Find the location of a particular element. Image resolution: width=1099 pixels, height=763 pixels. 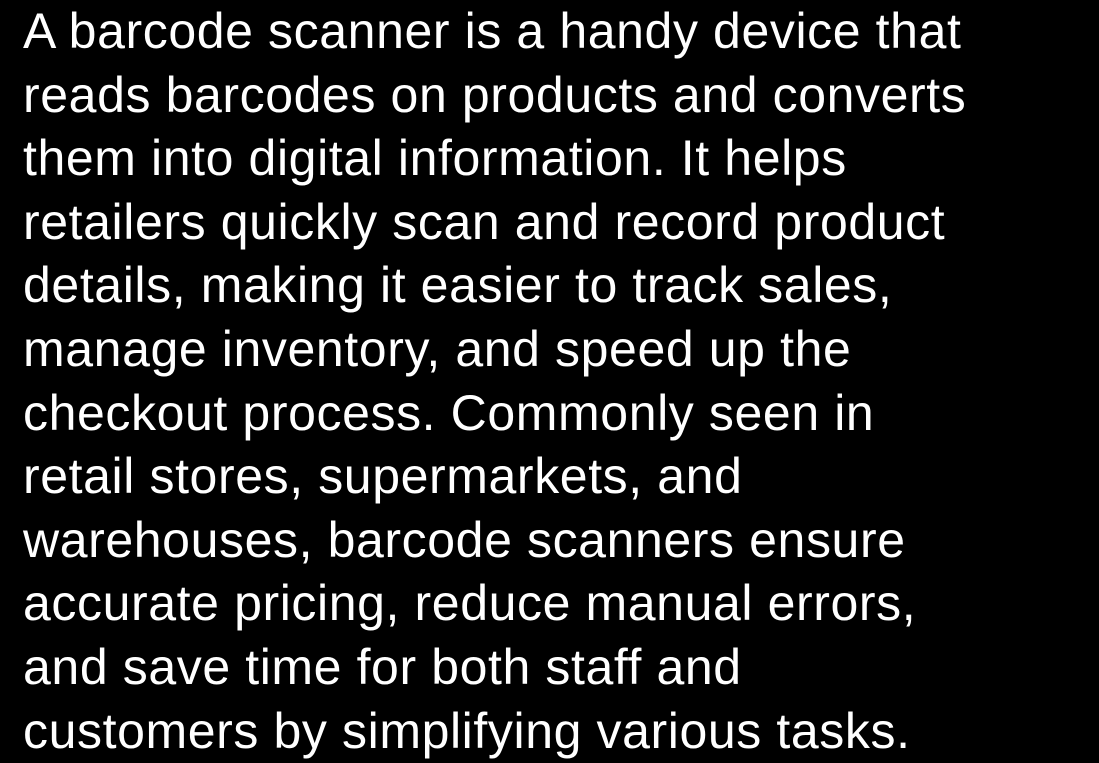

paragraph-line: checkout process. Commonly seen in is located at coordinates (449, 412).